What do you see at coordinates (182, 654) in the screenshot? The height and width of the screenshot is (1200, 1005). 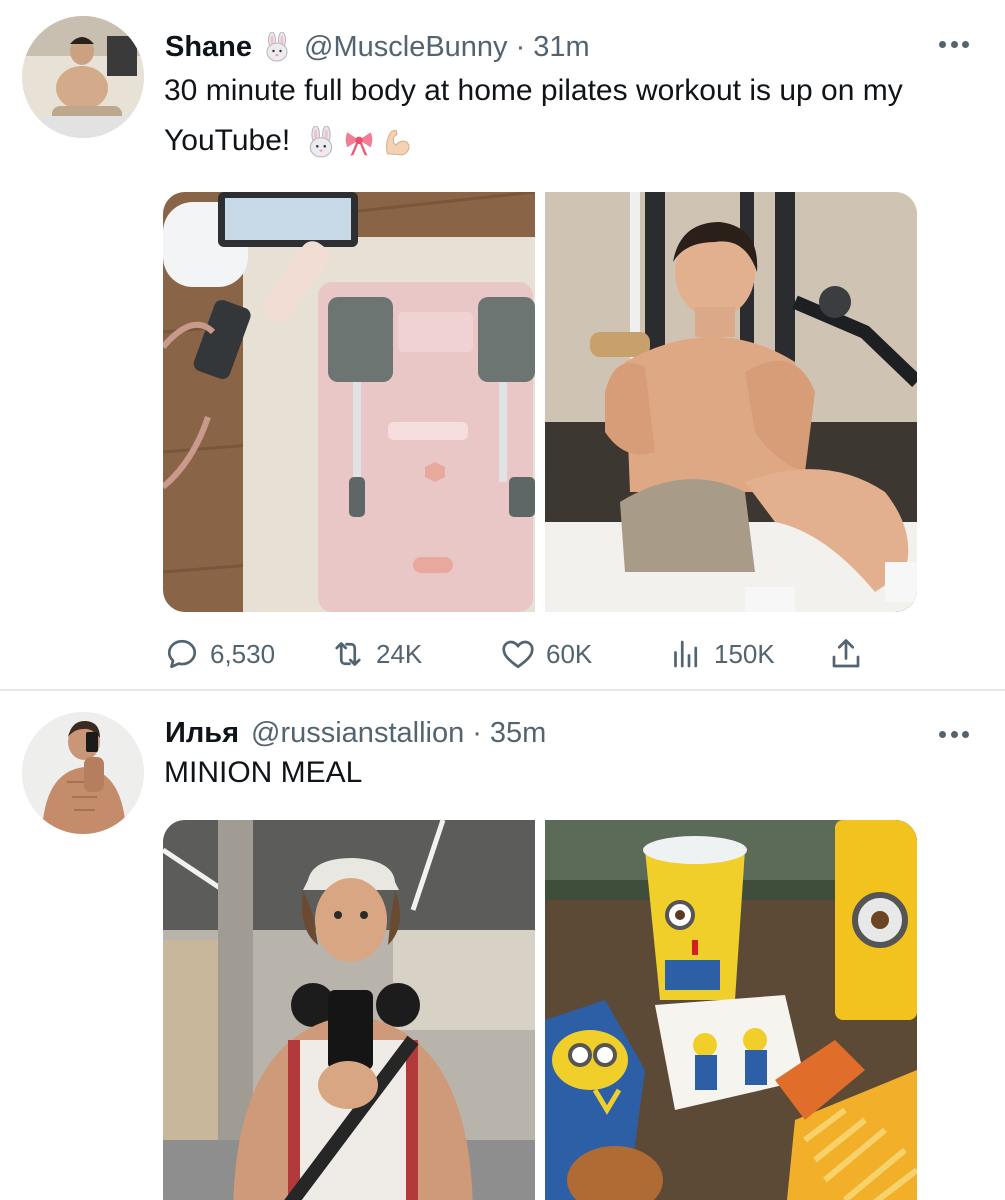 I see `reply-icon` at bounding box center [182, 654].